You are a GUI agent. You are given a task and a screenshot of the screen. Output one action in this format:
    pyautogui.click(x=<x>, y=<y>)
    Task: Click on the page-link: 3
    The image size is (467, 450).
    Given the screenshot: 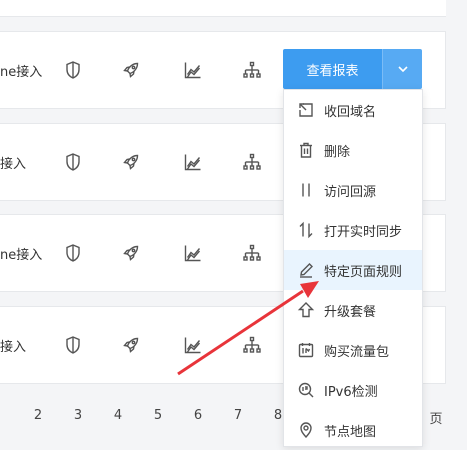 What is the action you would take?
    pyautogui.click(x=78, y=415)
    